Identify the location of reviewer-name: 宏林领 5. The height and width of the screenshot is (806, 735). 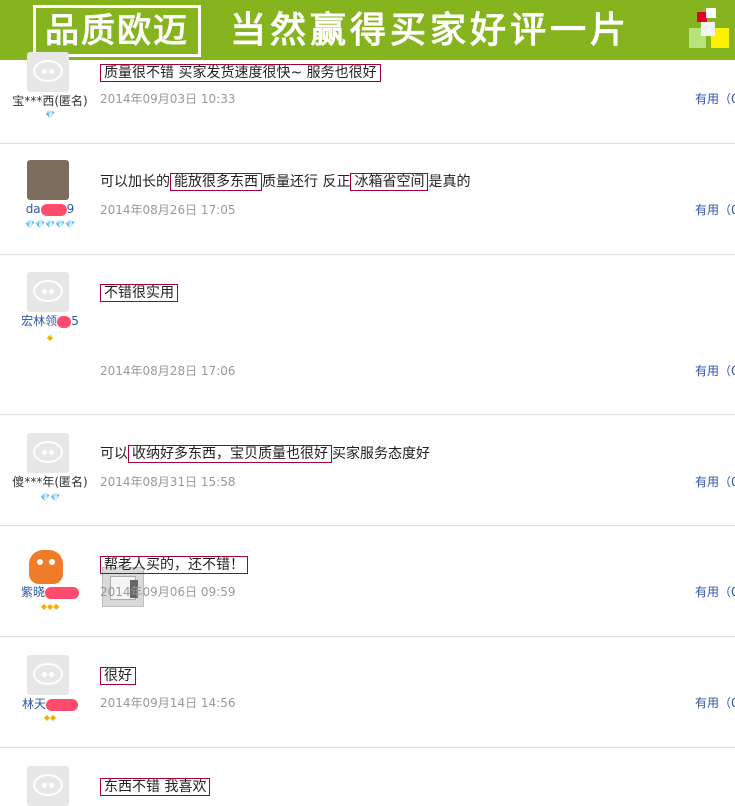
(50, 321).